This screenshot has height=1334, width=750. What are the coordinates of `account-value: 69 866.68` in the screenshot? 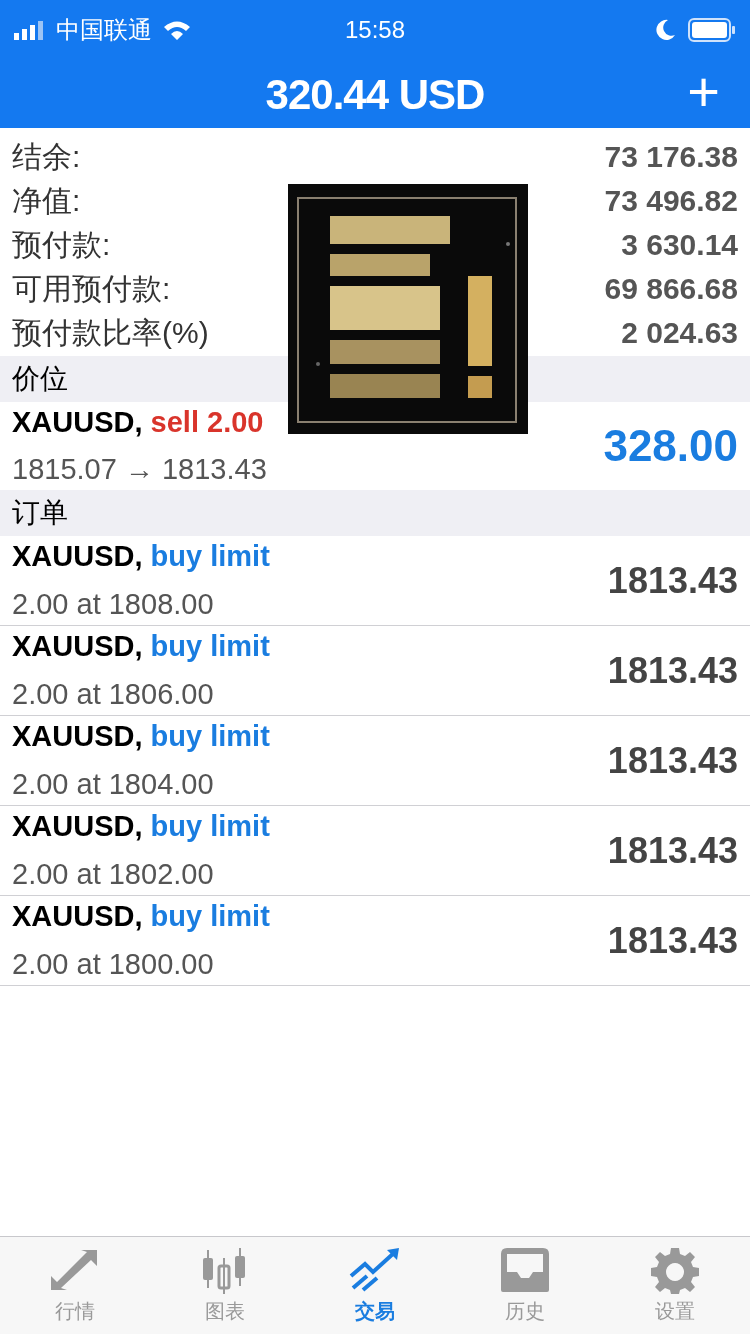 It's located at (671, 288).